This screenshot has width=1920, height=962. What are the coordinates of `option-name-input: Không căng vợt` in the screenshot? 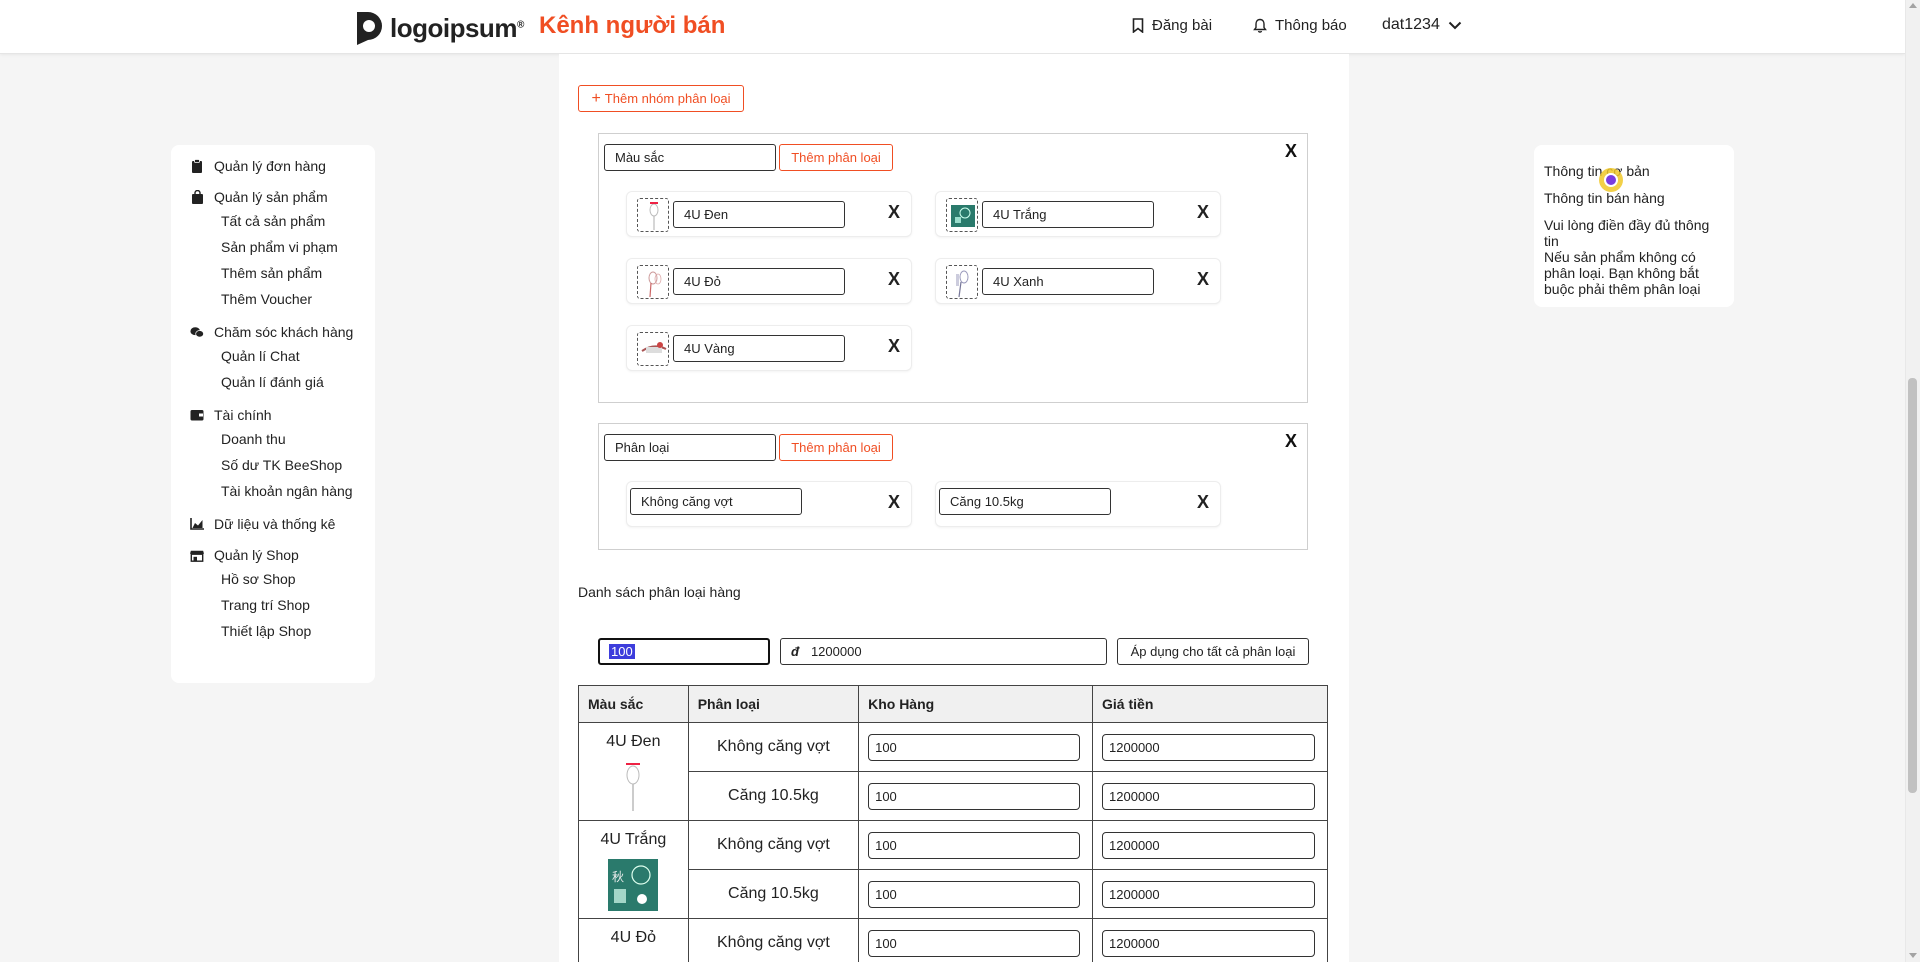 It's located at (716, 501).